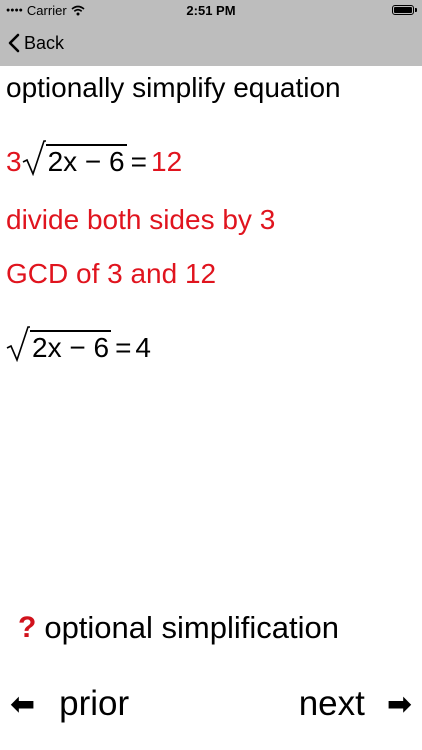  I want to click on status-bar: ●●●● Carrier 2:51 PM, so click(211, 10).